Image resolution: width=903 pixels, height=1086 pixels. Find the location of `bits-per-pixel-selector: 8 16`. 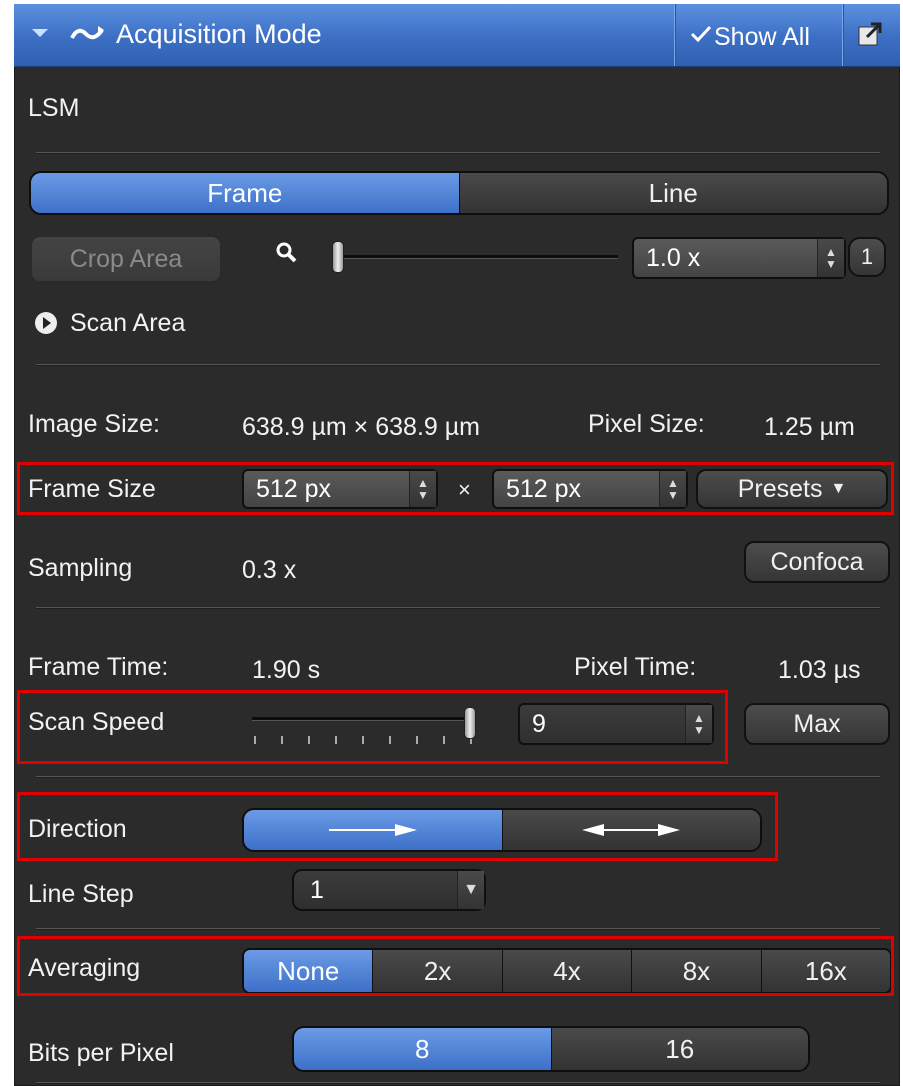

bits-per-pixel-selector: 8 16 is located at coordinates (551, 1049).